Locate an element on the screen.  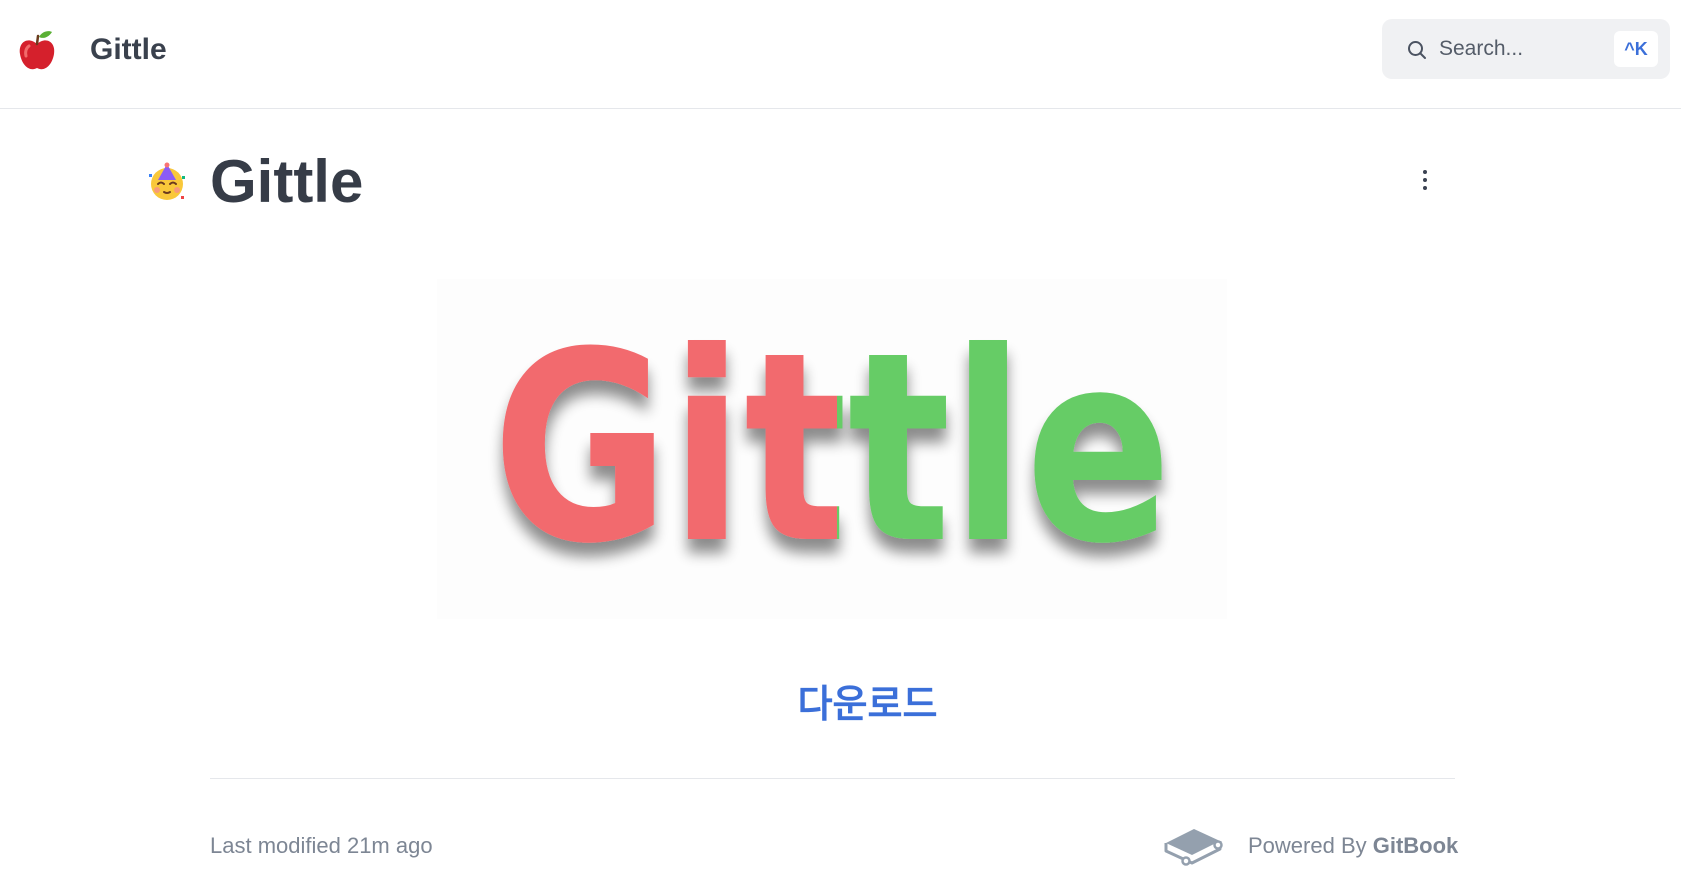
partying-face-icon is located at coordinates (167, 181).